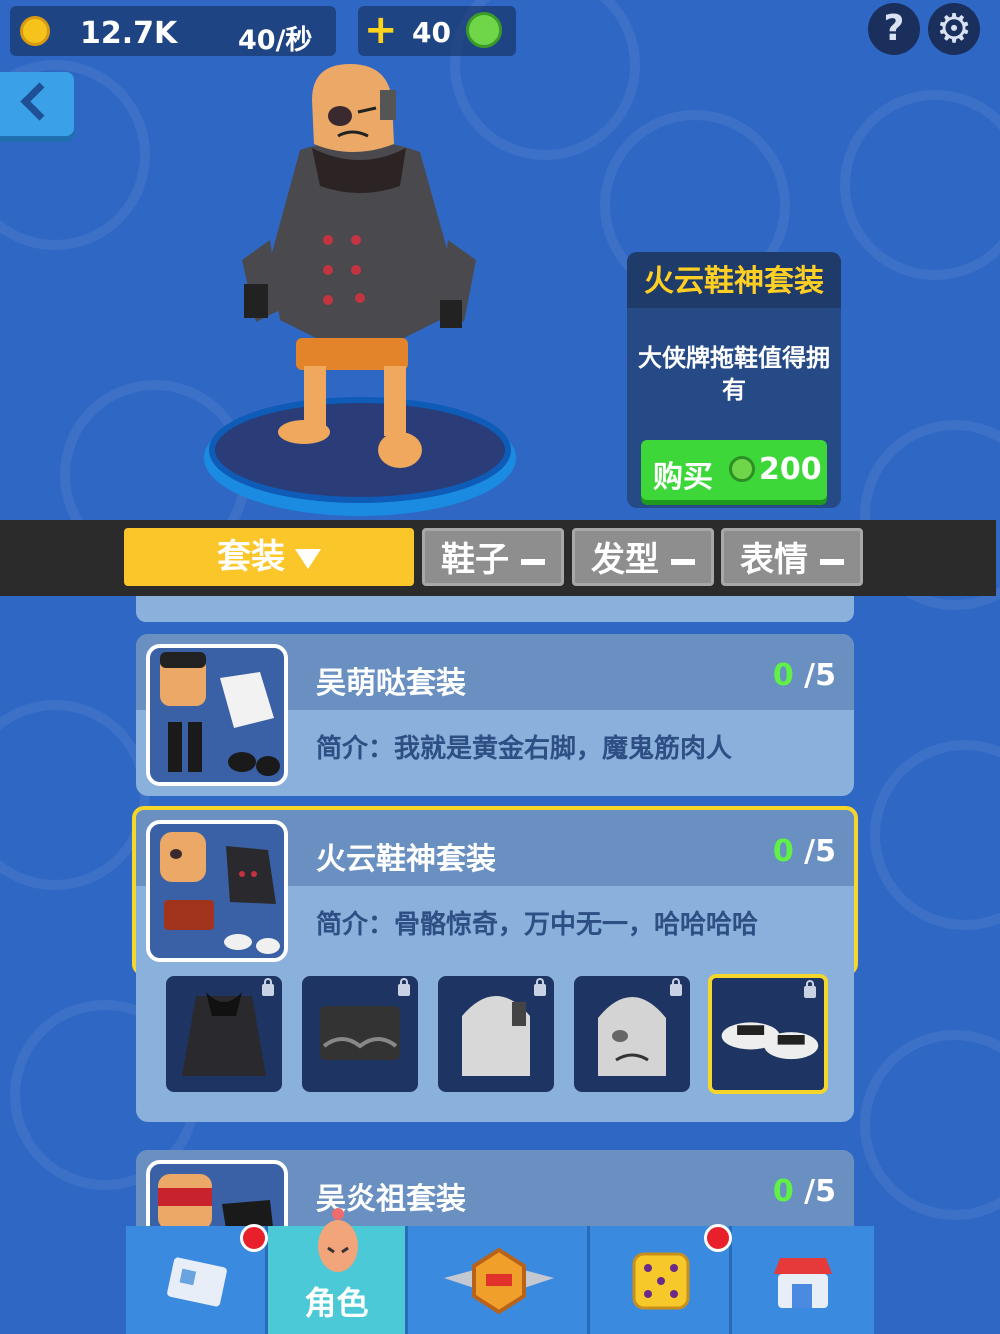 This screenshot has width=1000, height=1334. Describe the element at coordinates (475, 560) in the screenshot. I see `tab-shoes-label: 鞋子` at that location.